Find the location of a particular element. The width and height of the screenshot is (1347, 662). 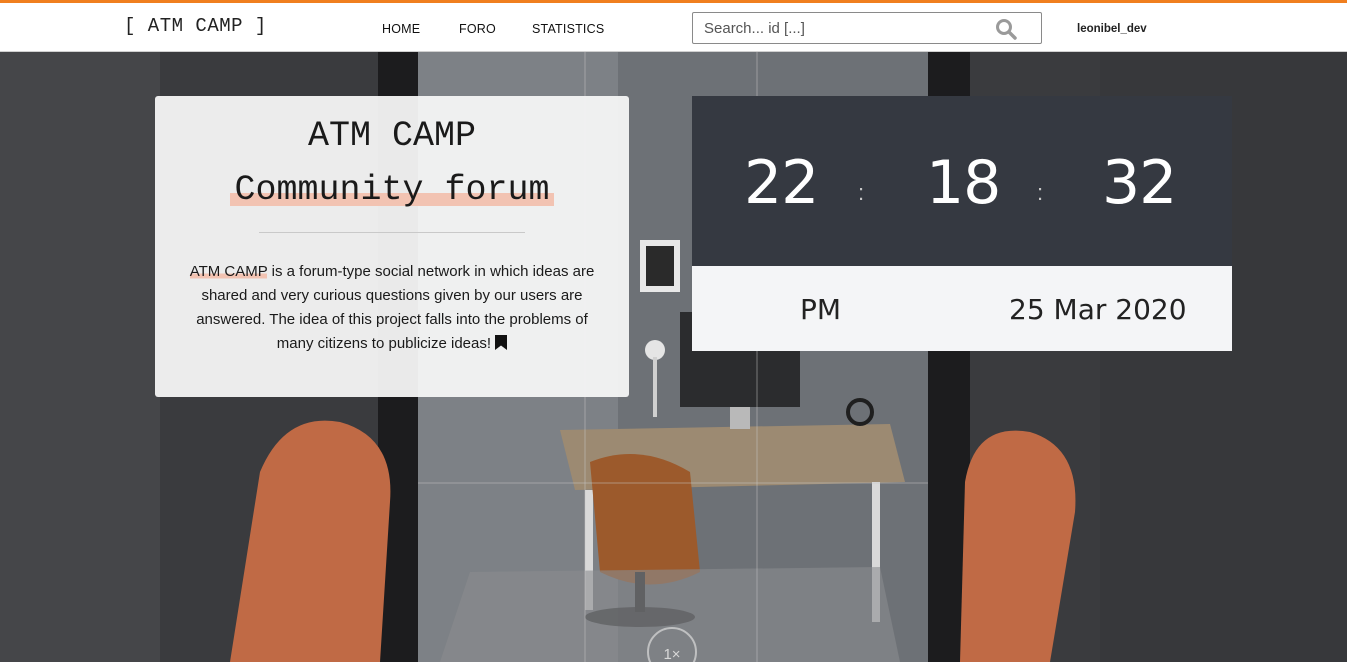

nav-statistics-link: STATISTICS is located at coordinates (568, 29).